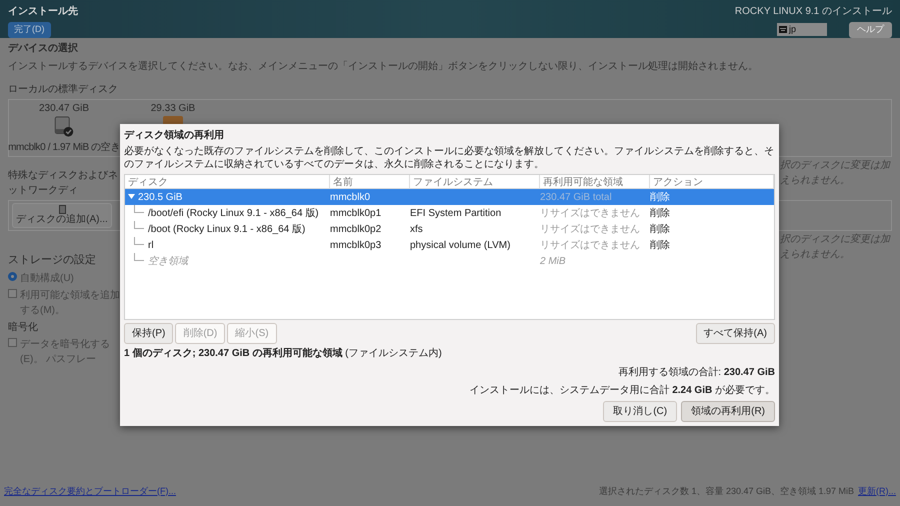 This screenshot has height=506, width=900. I want to click on disk-size: 230.47 GiB, so click(64, 109).